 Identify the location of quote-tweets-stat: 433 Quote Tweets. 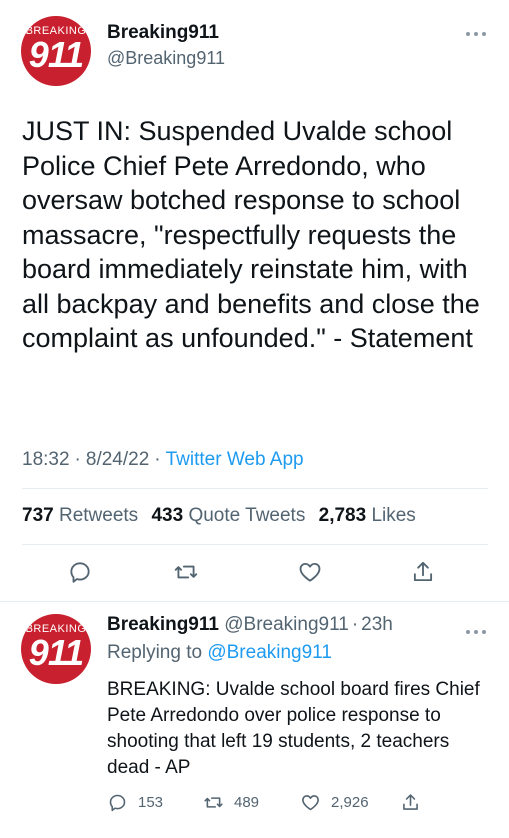
(228, 515).